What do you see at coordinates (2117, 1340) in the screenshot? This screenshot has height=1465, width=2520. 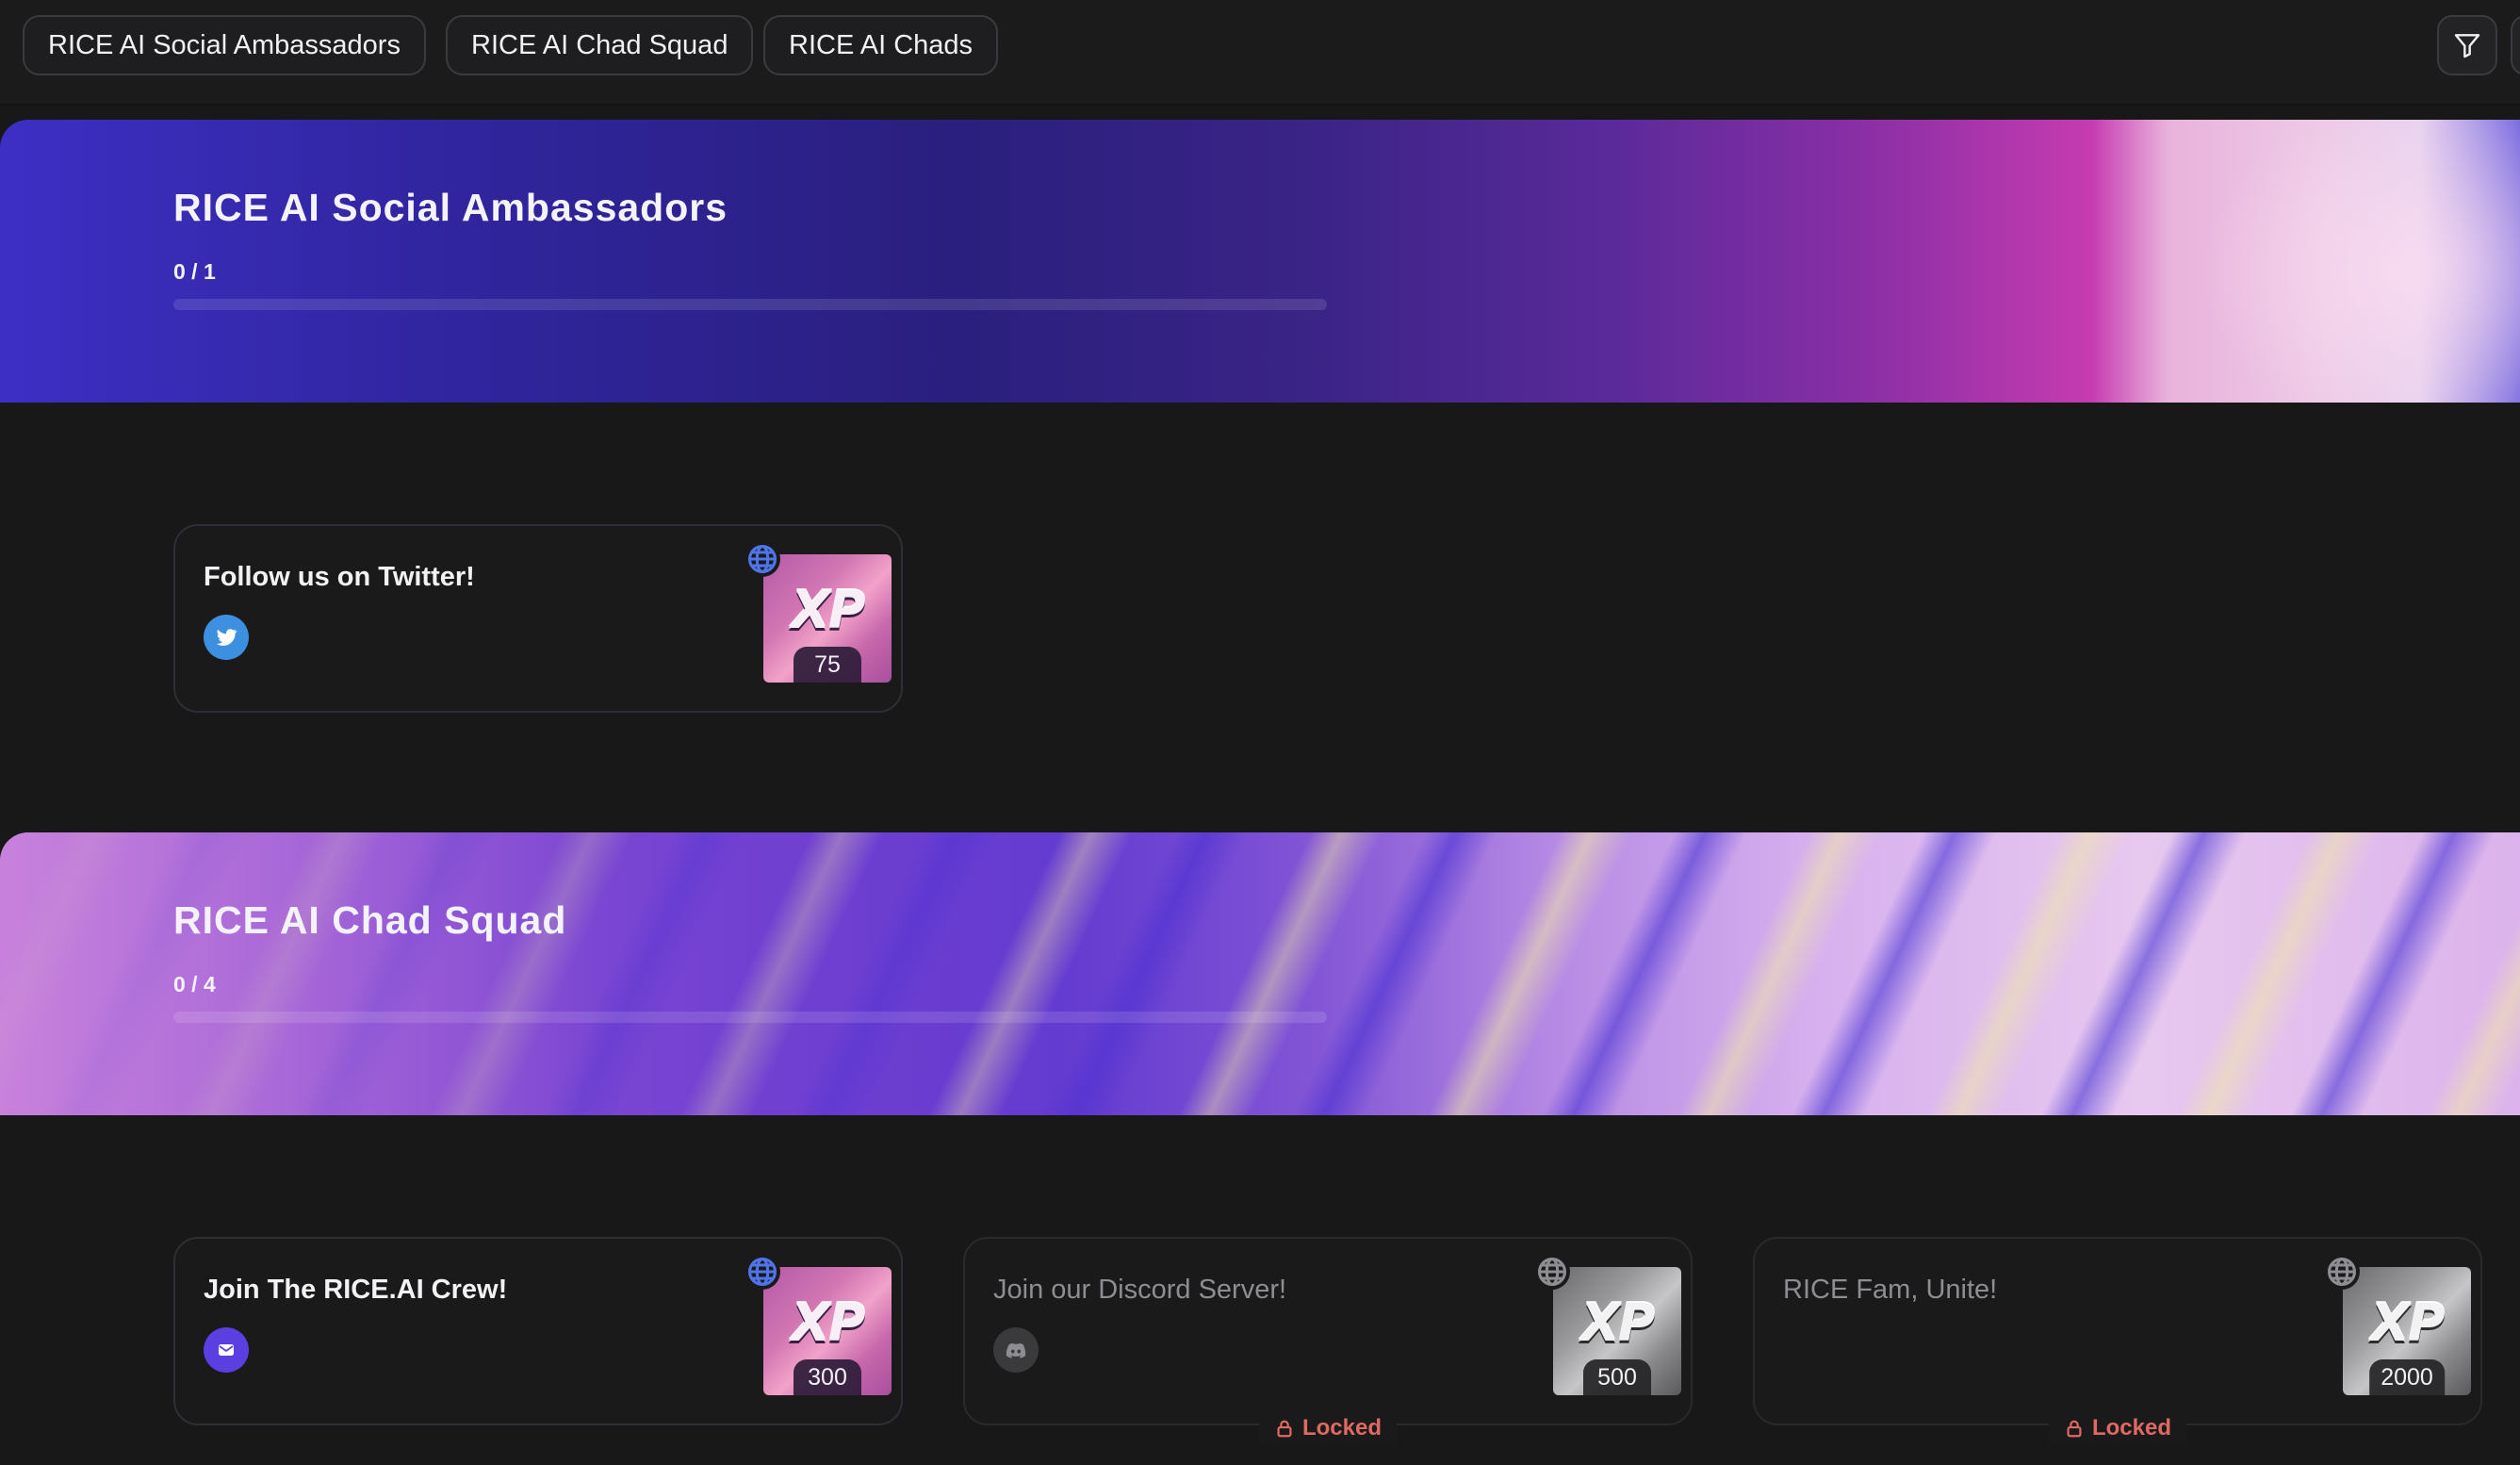 I see `quest-card-rice-fam-unite: RICE Fam, Unite! XP 2000 Locked` at bounding box center [2117, 1340].